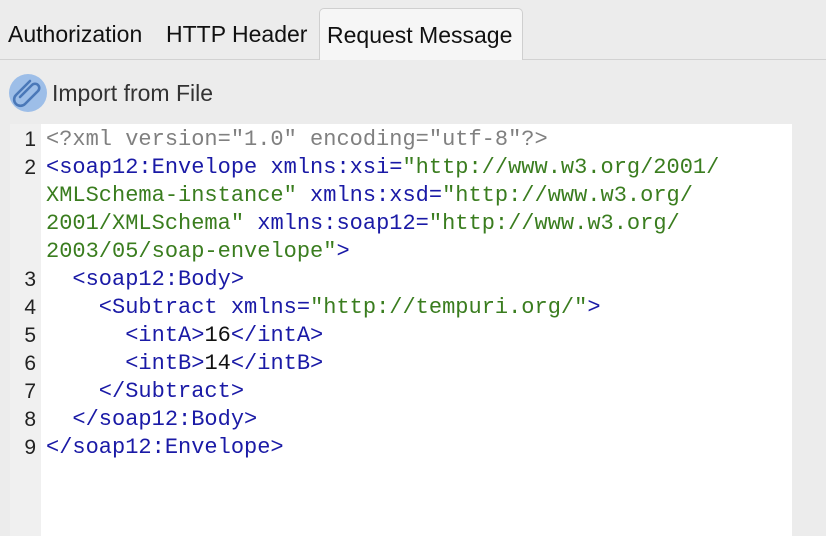 The image size is (826, 536). What do you see at coordinates (28, 93) in the screenshot?
I see `paperclip-icon` at bounding box center [28, 93].